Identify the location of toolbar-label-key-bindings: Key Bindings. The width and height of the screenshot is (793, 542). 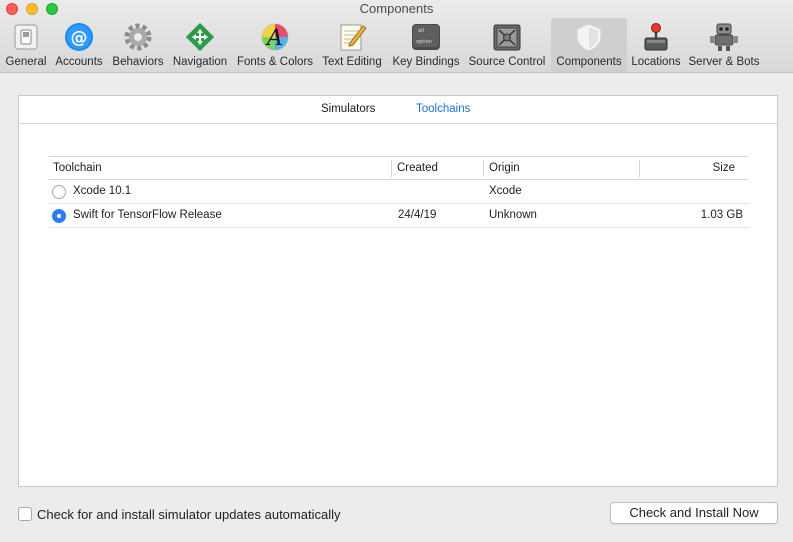
(426, 62).